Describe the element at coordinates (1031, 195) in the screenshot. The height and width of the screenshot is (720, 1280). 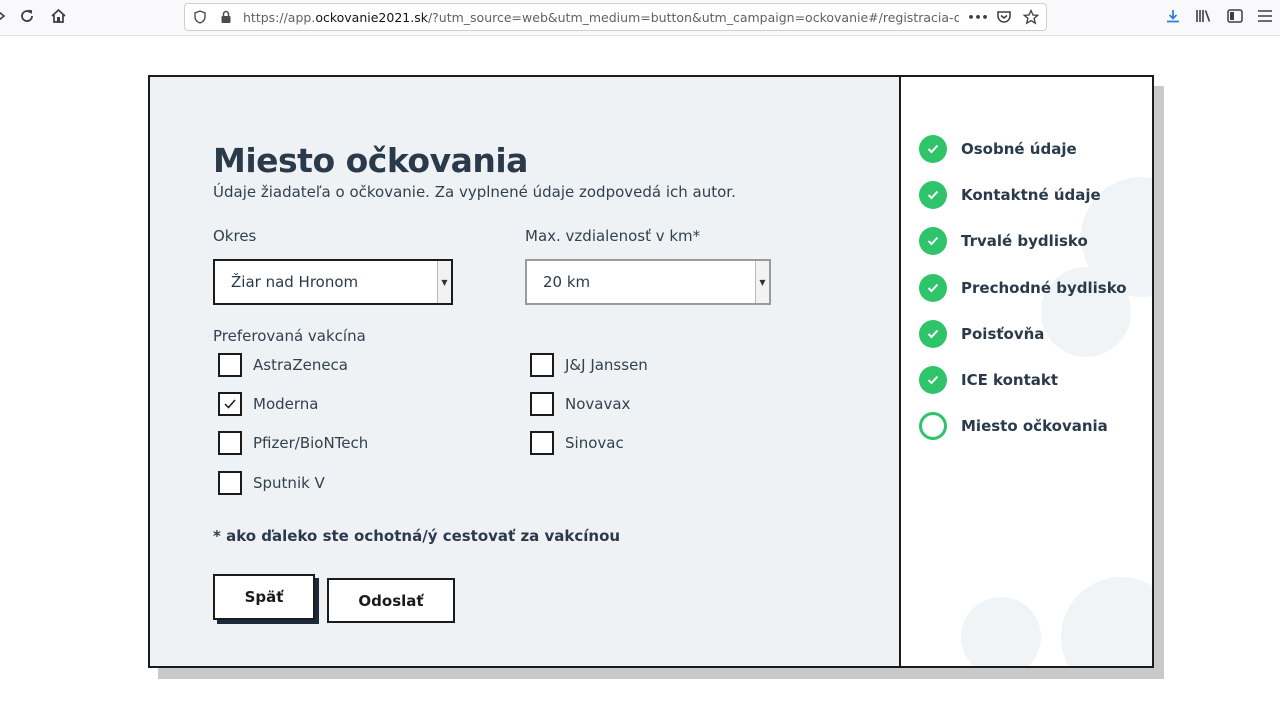
I see `step-label: Kontaktné údaje` at that location.